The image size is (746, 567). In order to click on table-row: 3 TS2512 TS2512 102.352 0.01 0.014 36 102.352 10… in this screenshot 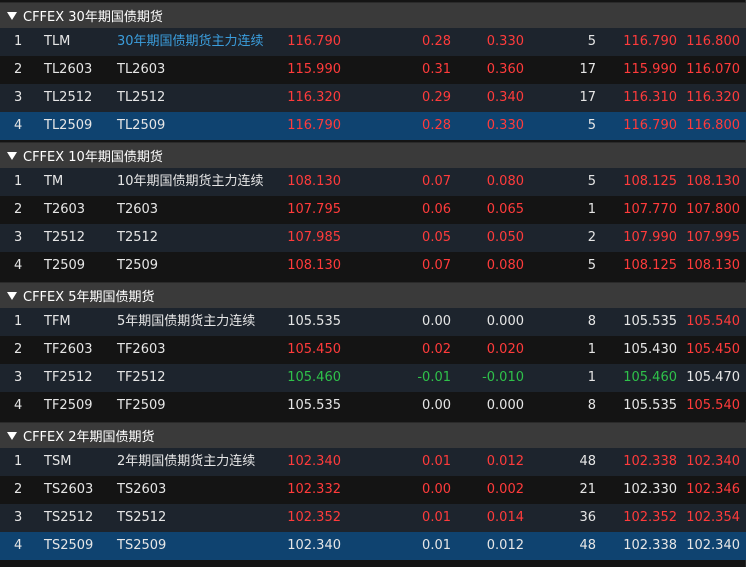, I will do `click(373, 518)`.